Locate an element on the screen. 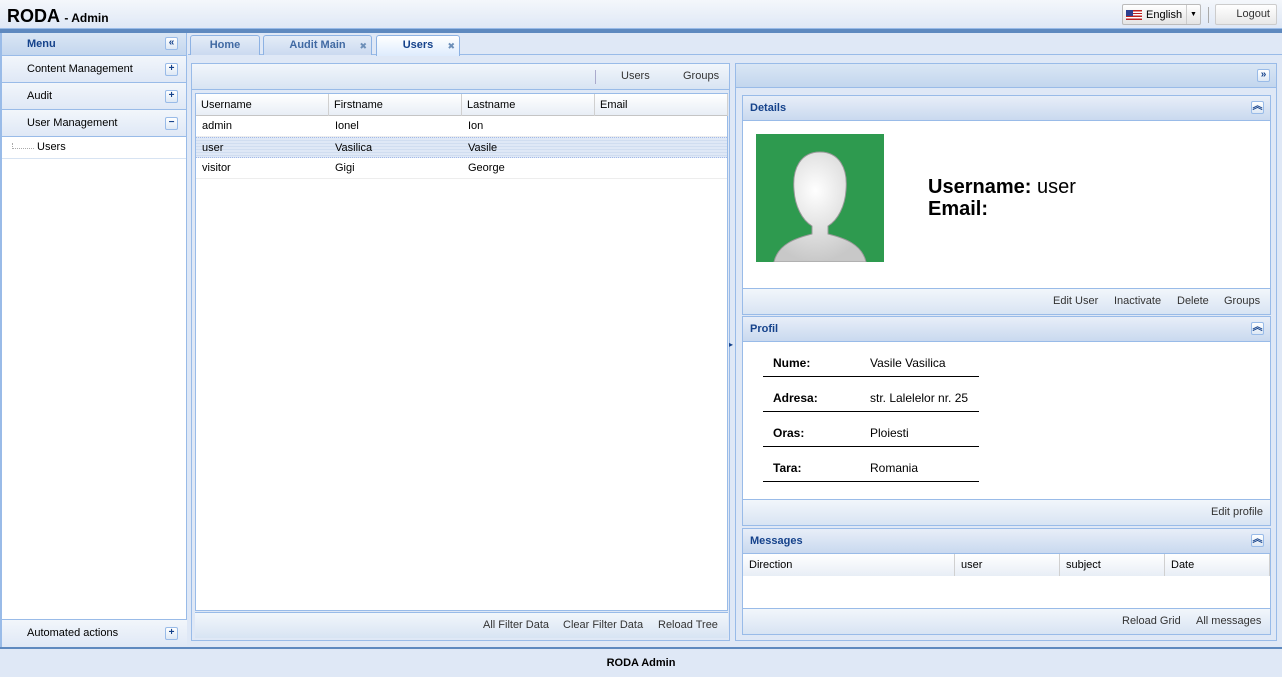  menu-subitem-users: Users is located at coordinates (94, 148).